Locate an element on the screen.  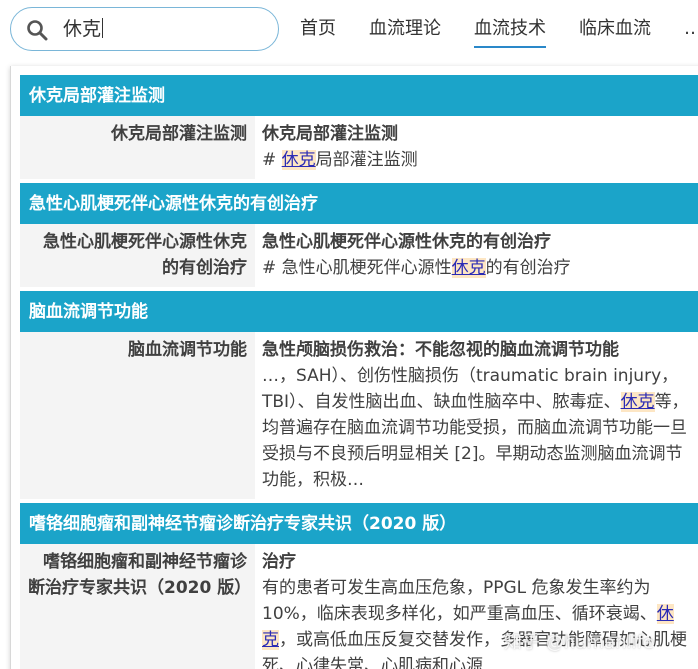
result-title: 治疗 is located at coordinates (279, 562).